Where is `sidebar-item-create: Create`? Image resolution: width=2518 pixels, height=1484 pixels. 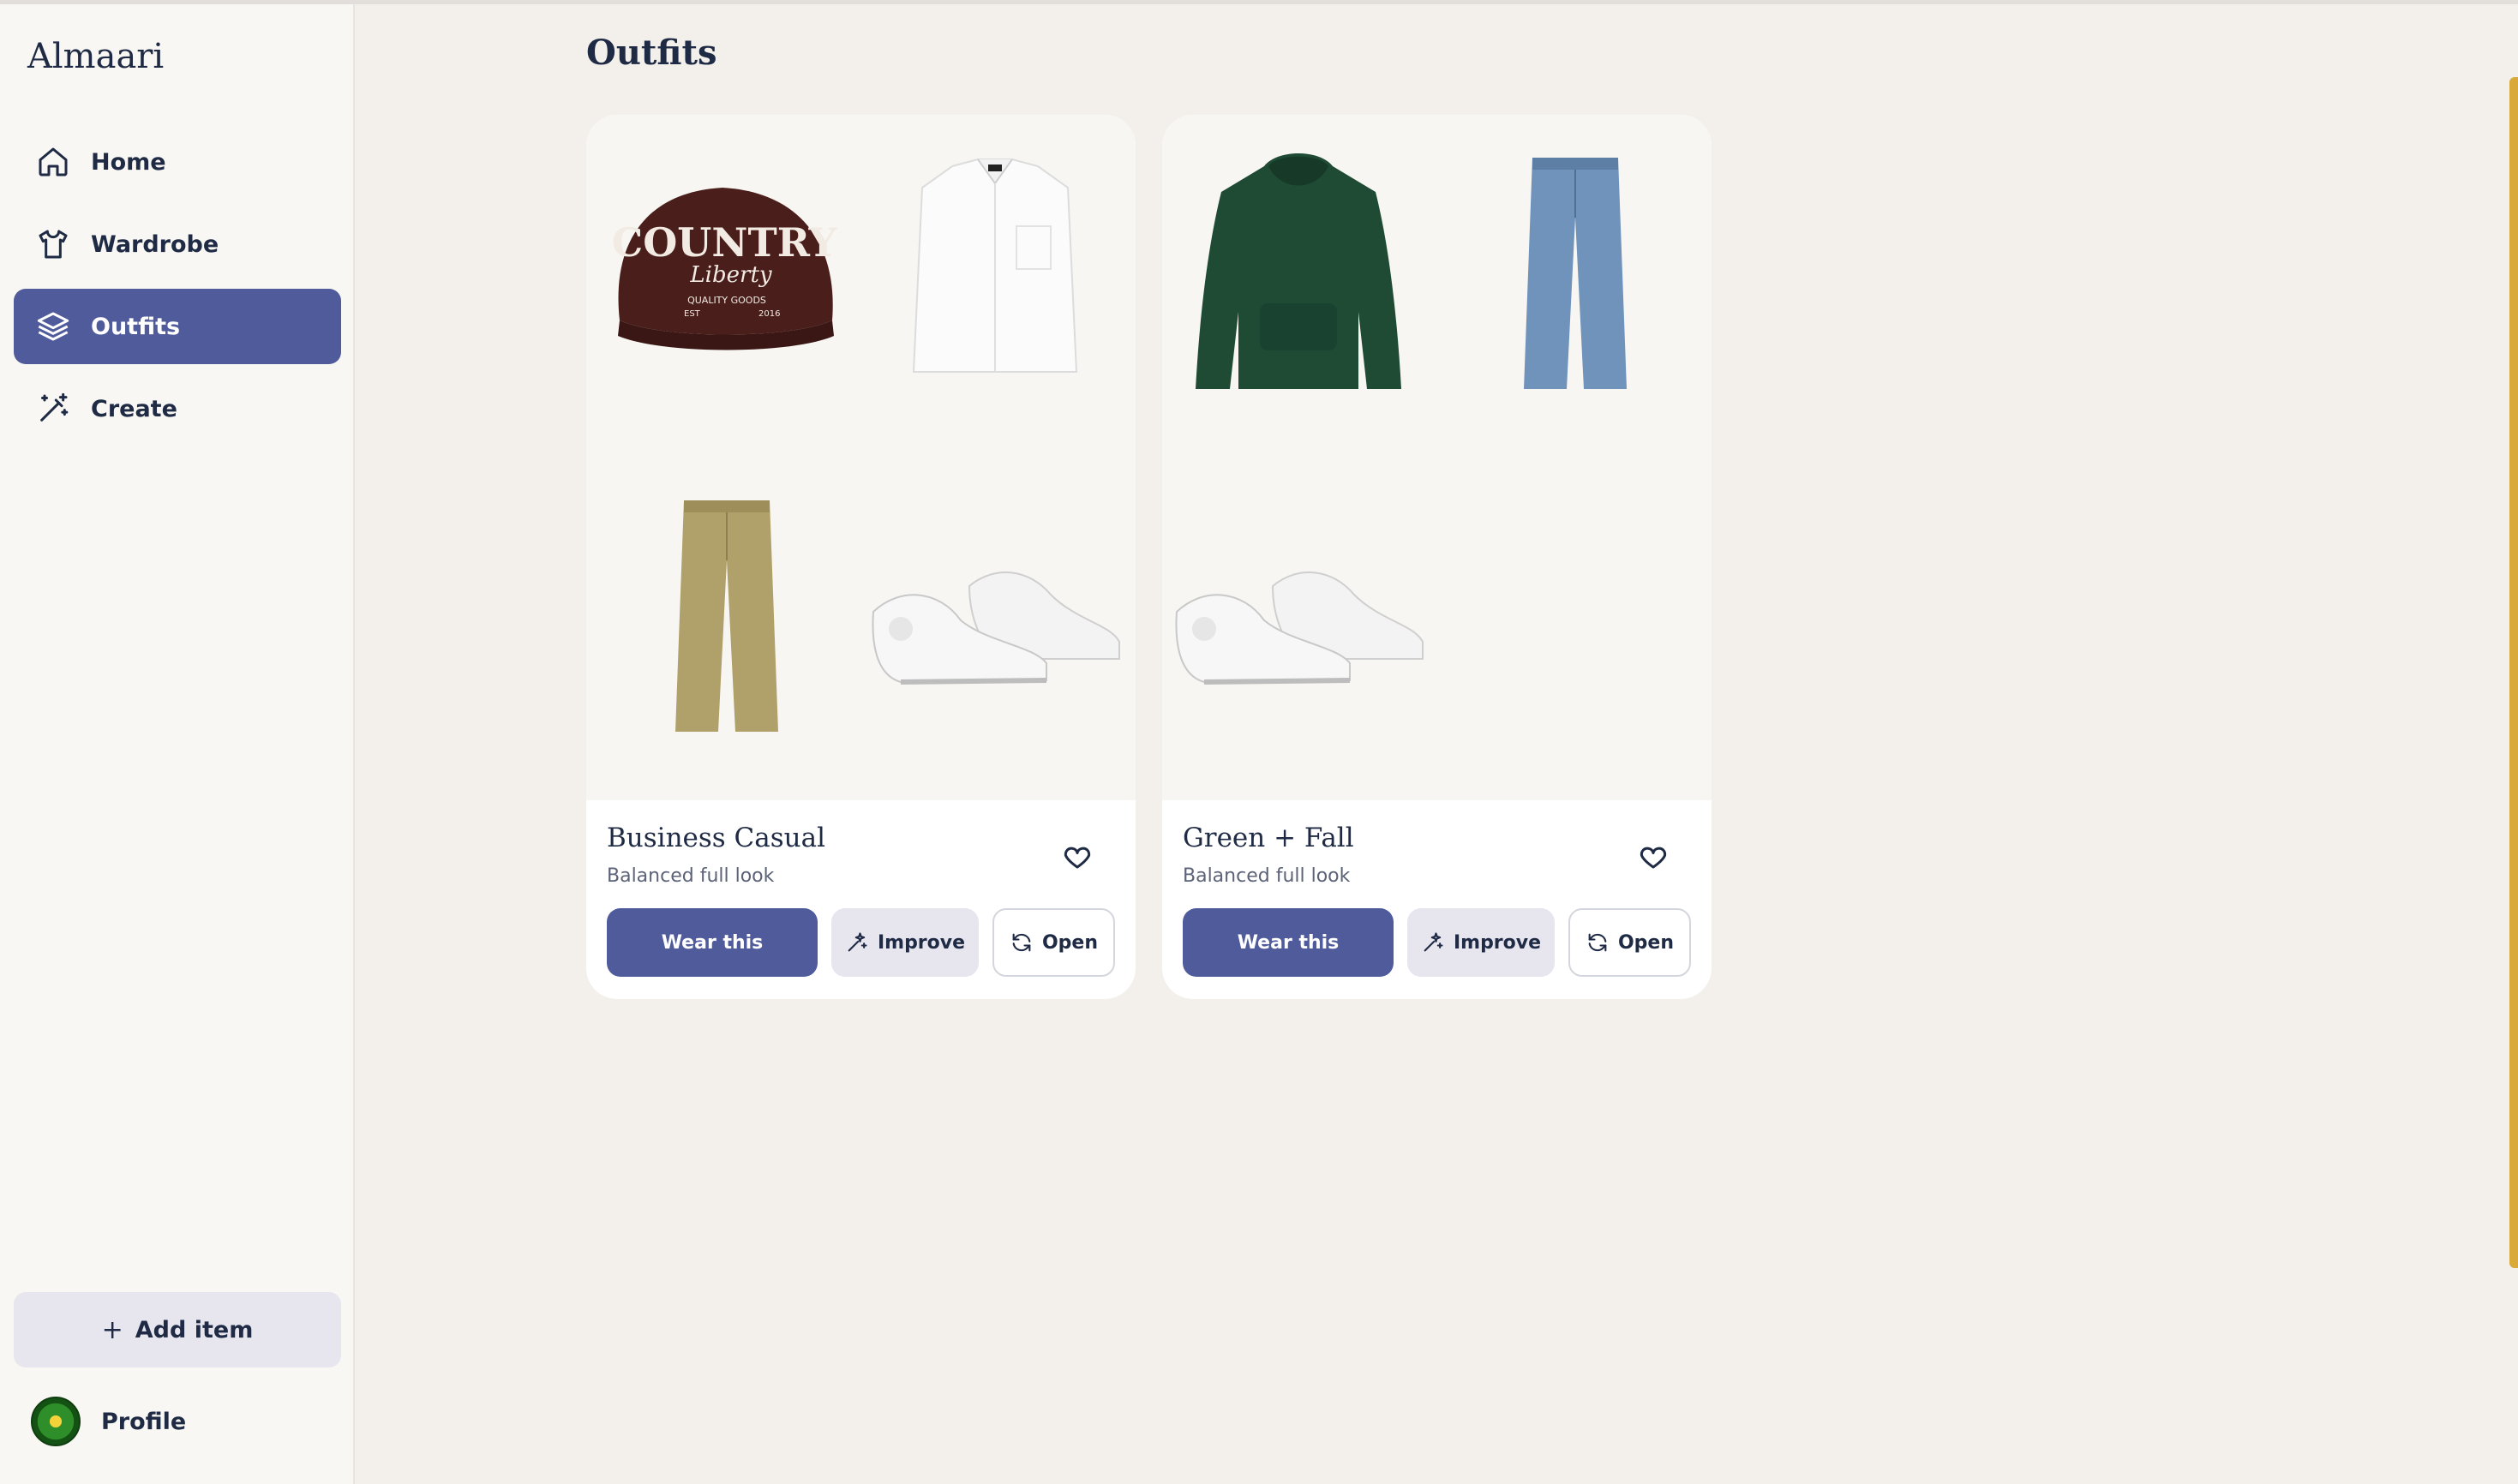
sidebar-item-create: Create is located at coordinates (177, 408).